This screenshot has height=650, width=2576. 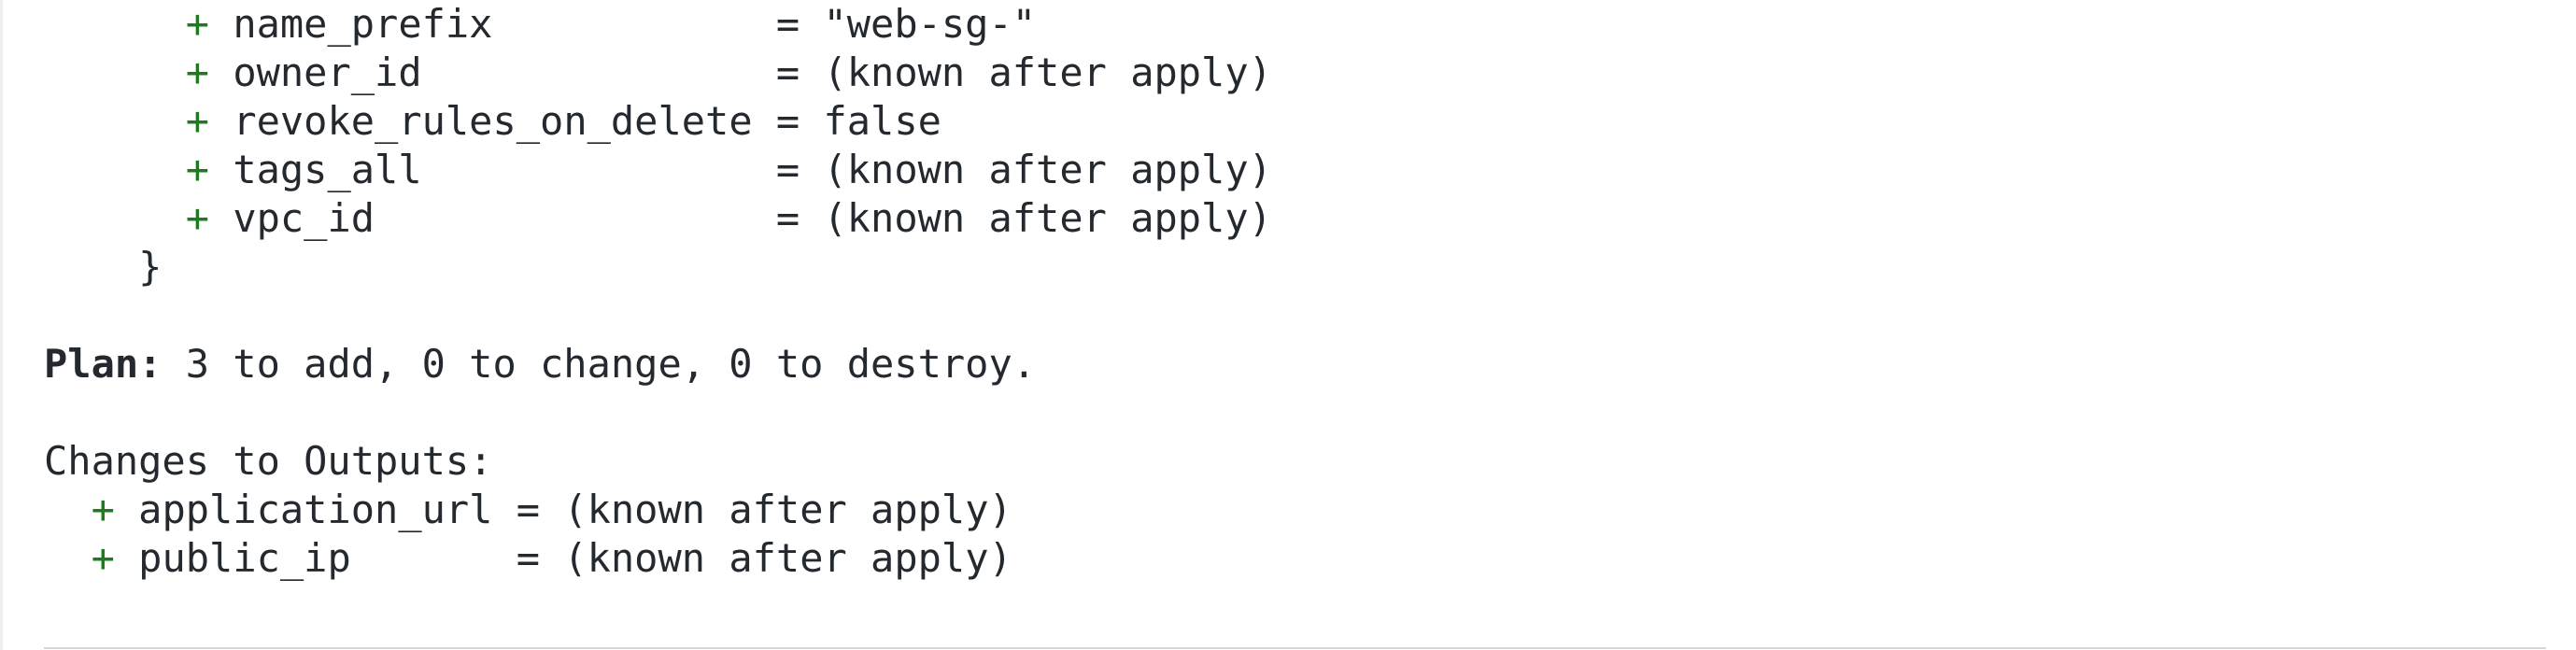 I want to click on plan-summary: 3 to add, 0 to change, 0 to destroy., so click(x=599, y=364).